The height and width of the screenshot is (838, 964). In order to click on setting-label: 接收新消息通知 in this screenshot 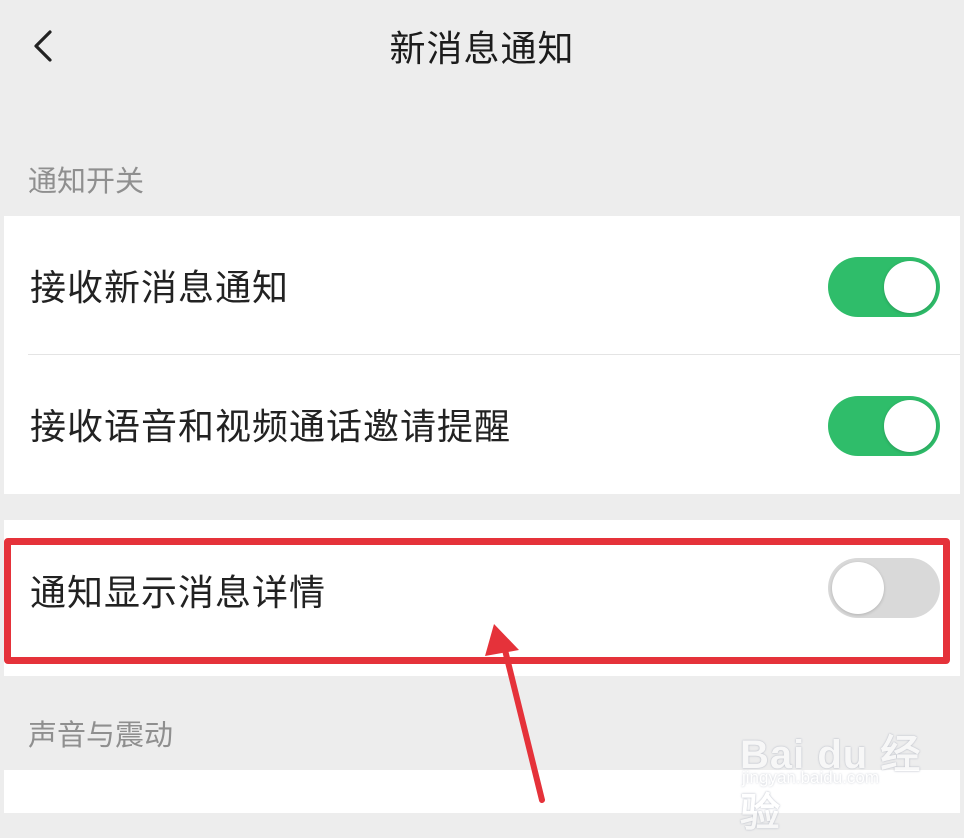, I will do `click(160, 288)`.